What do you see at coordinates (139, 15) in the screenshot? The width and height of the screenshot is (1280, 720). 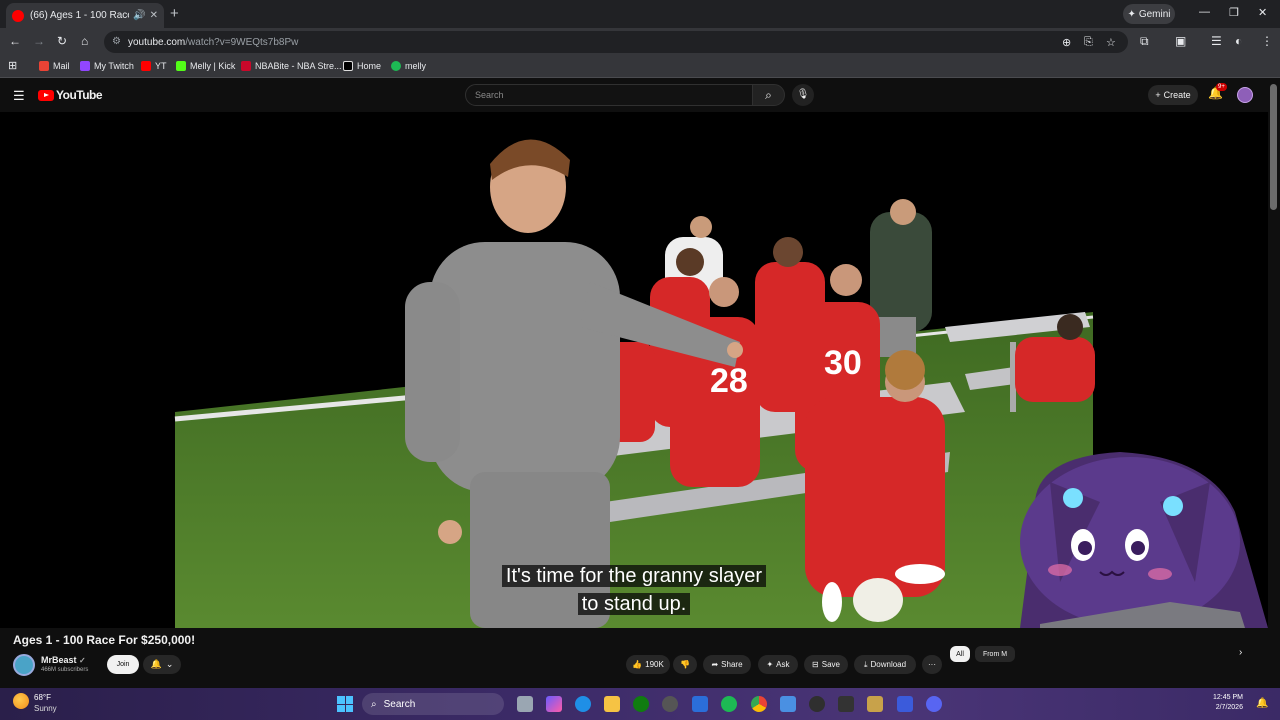 I see `audio-playing-icon: 🔊` at bounding box center [139, 15].